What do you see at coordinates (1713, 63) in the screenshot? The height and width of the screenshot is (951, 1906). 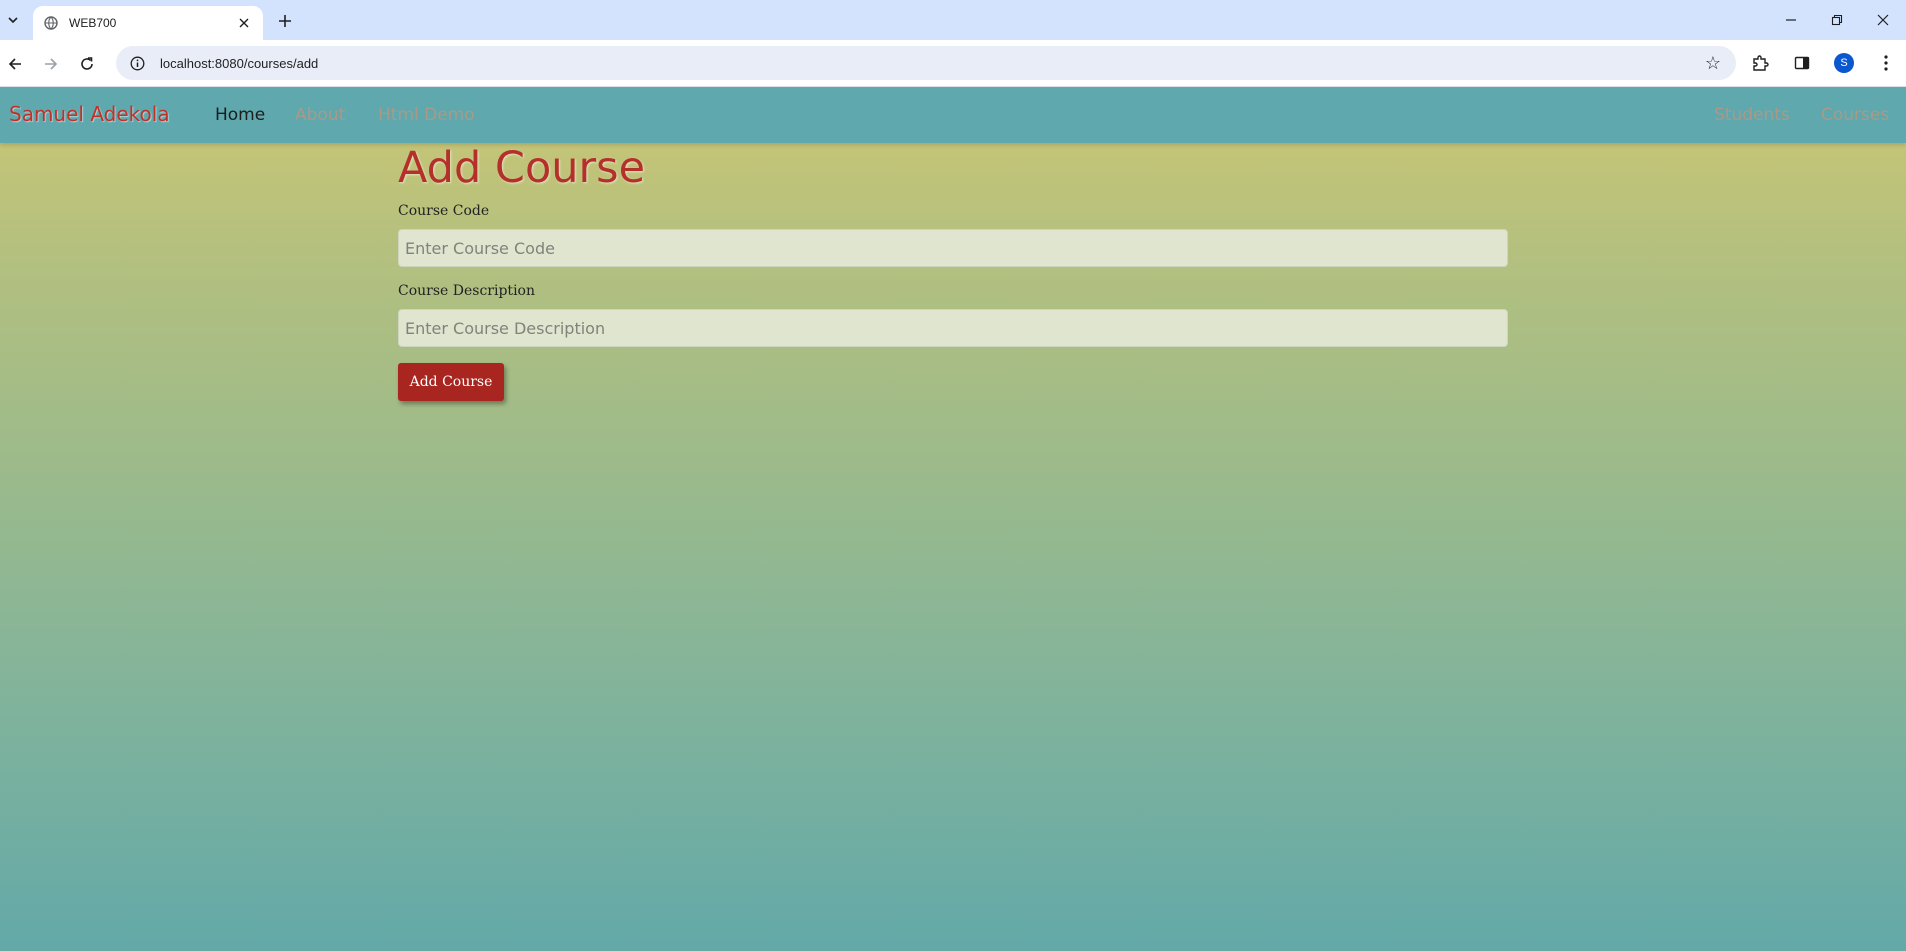 I see `star-icon: ☆` at bounding box center [1713, 63].